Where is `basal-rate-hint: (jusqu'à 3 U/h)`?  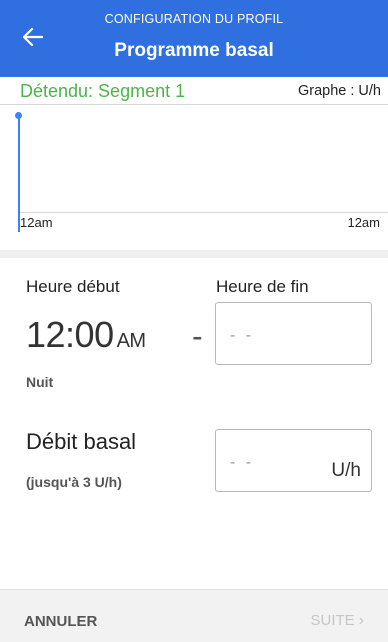 basal-rate-hint: (jusqu'à 3 U/h) is located at coordinates (74, 482).